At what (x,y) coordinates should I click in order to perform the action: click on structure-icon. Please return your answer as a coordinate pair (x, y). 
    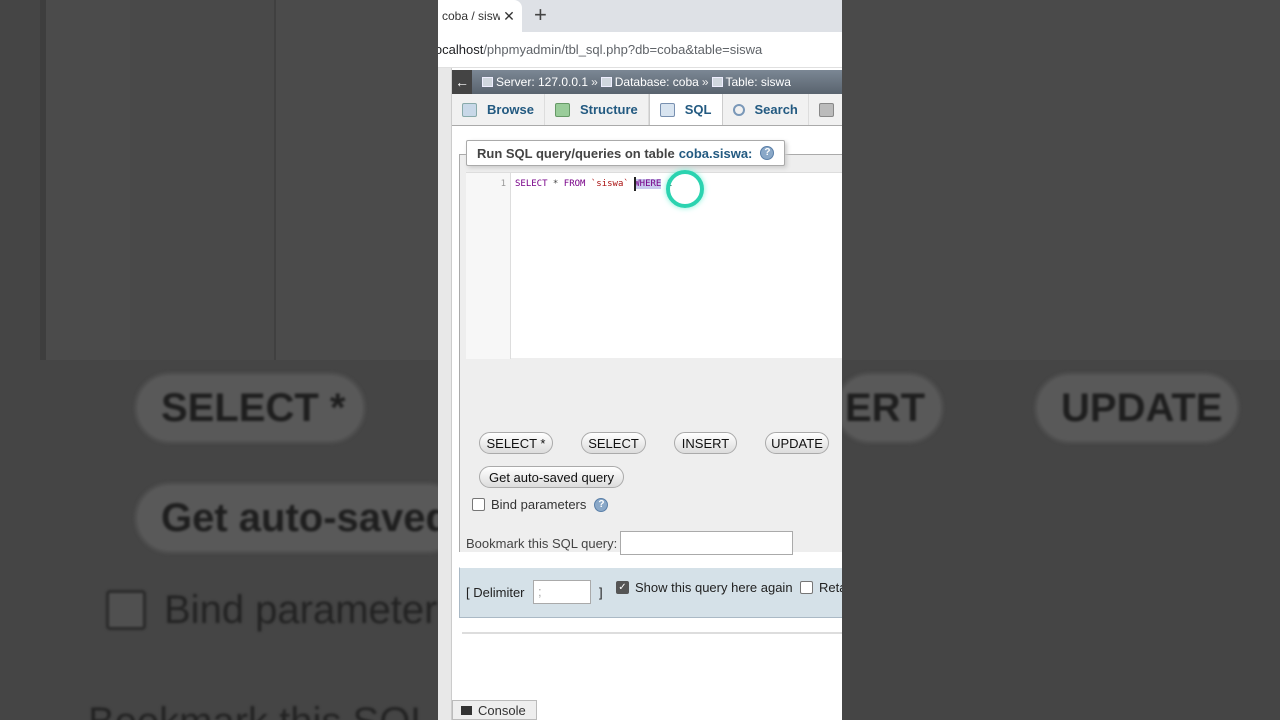
    Looking at the image, I should click on (562, 109).